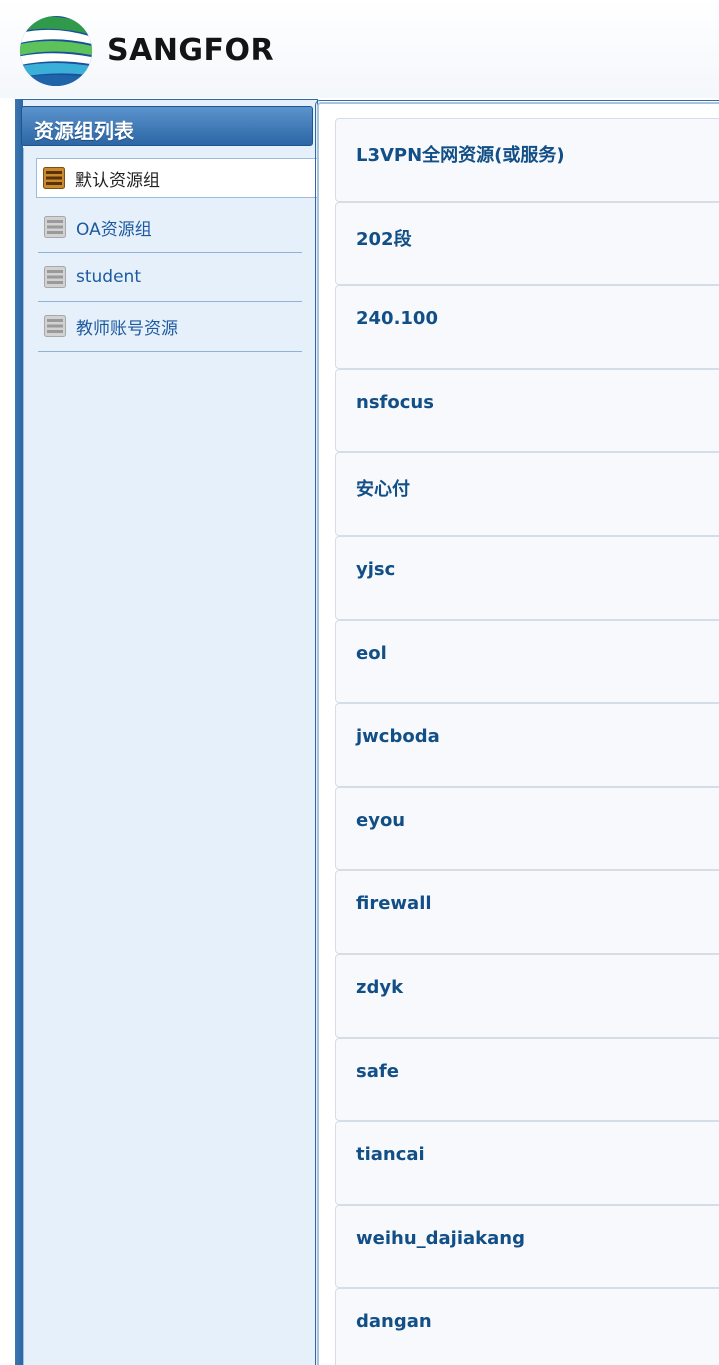 The width and height of the screenshot is (719, 1365). Describe the element at coordinates (380, 820) in the screenshot. I see `resource-link: eyou` at that location.